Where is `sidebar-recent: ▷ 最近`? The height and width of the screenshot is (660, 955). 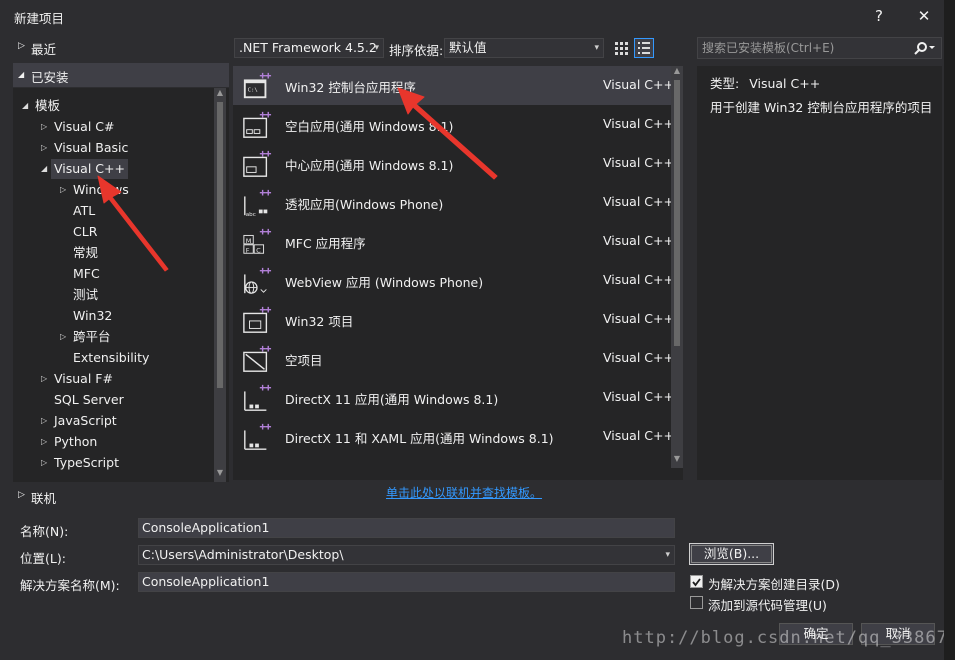 sidebar-recent: ▷ 最近 is located at coordinates (121, 47).